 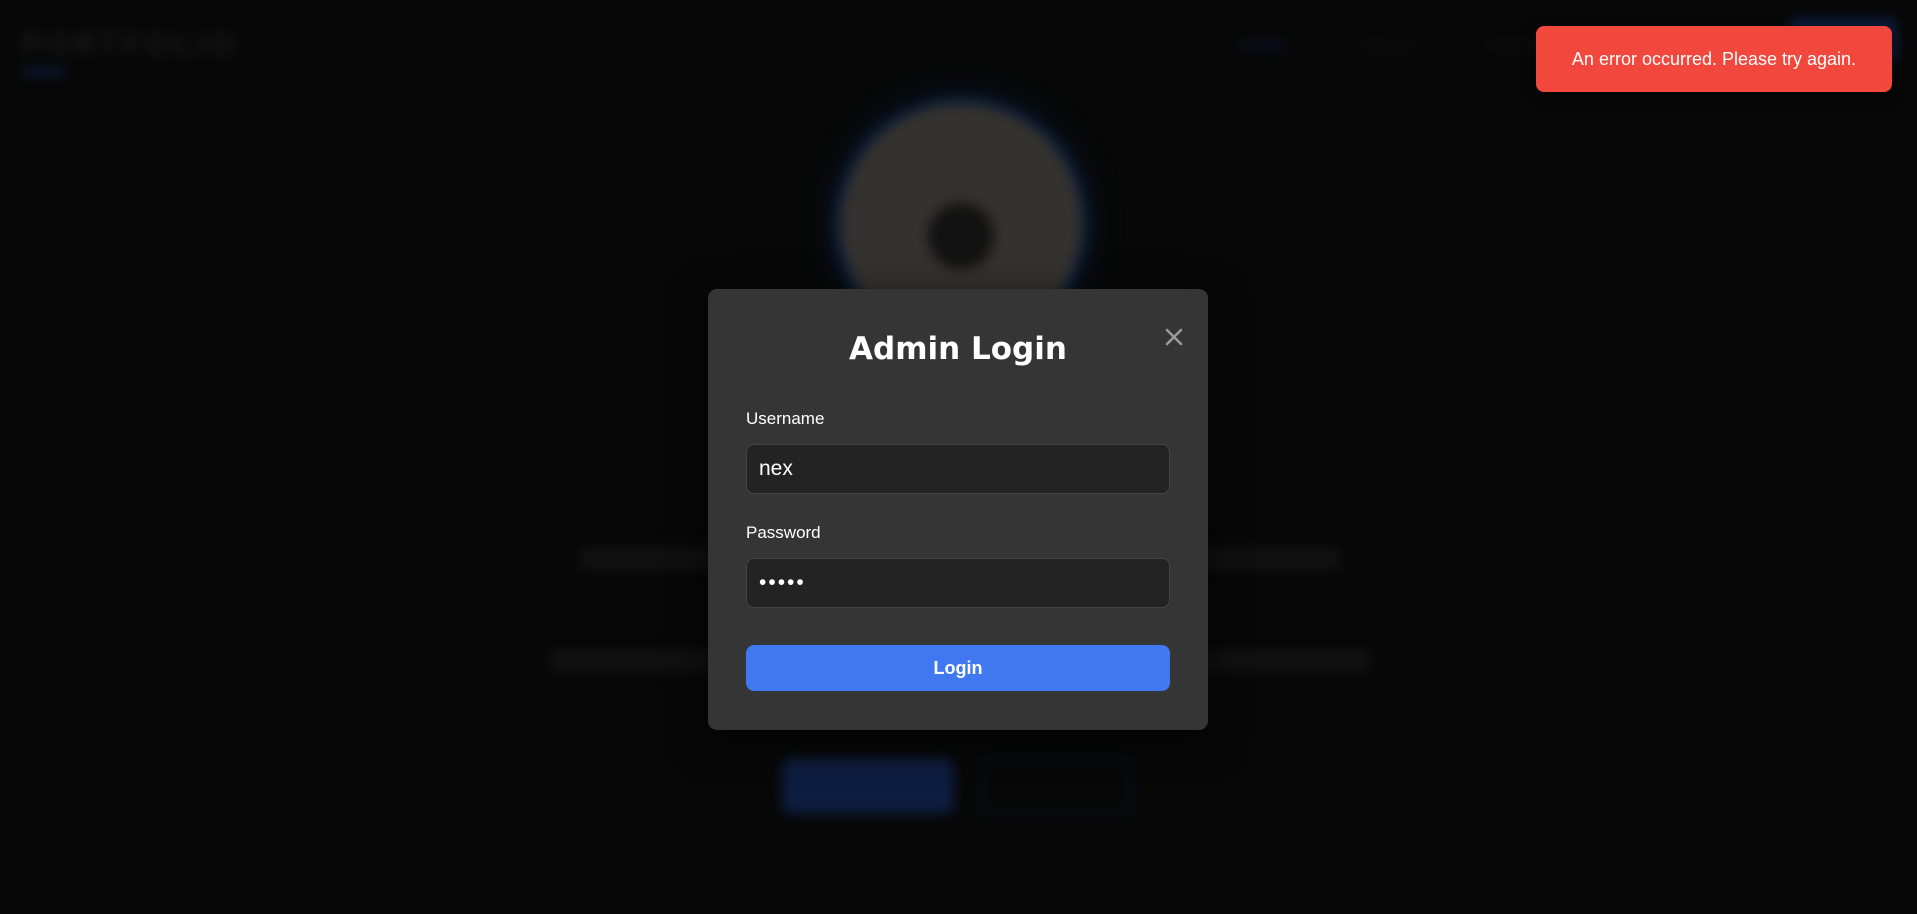 I want to click on password-label: Password, so click(x=783, y=532).